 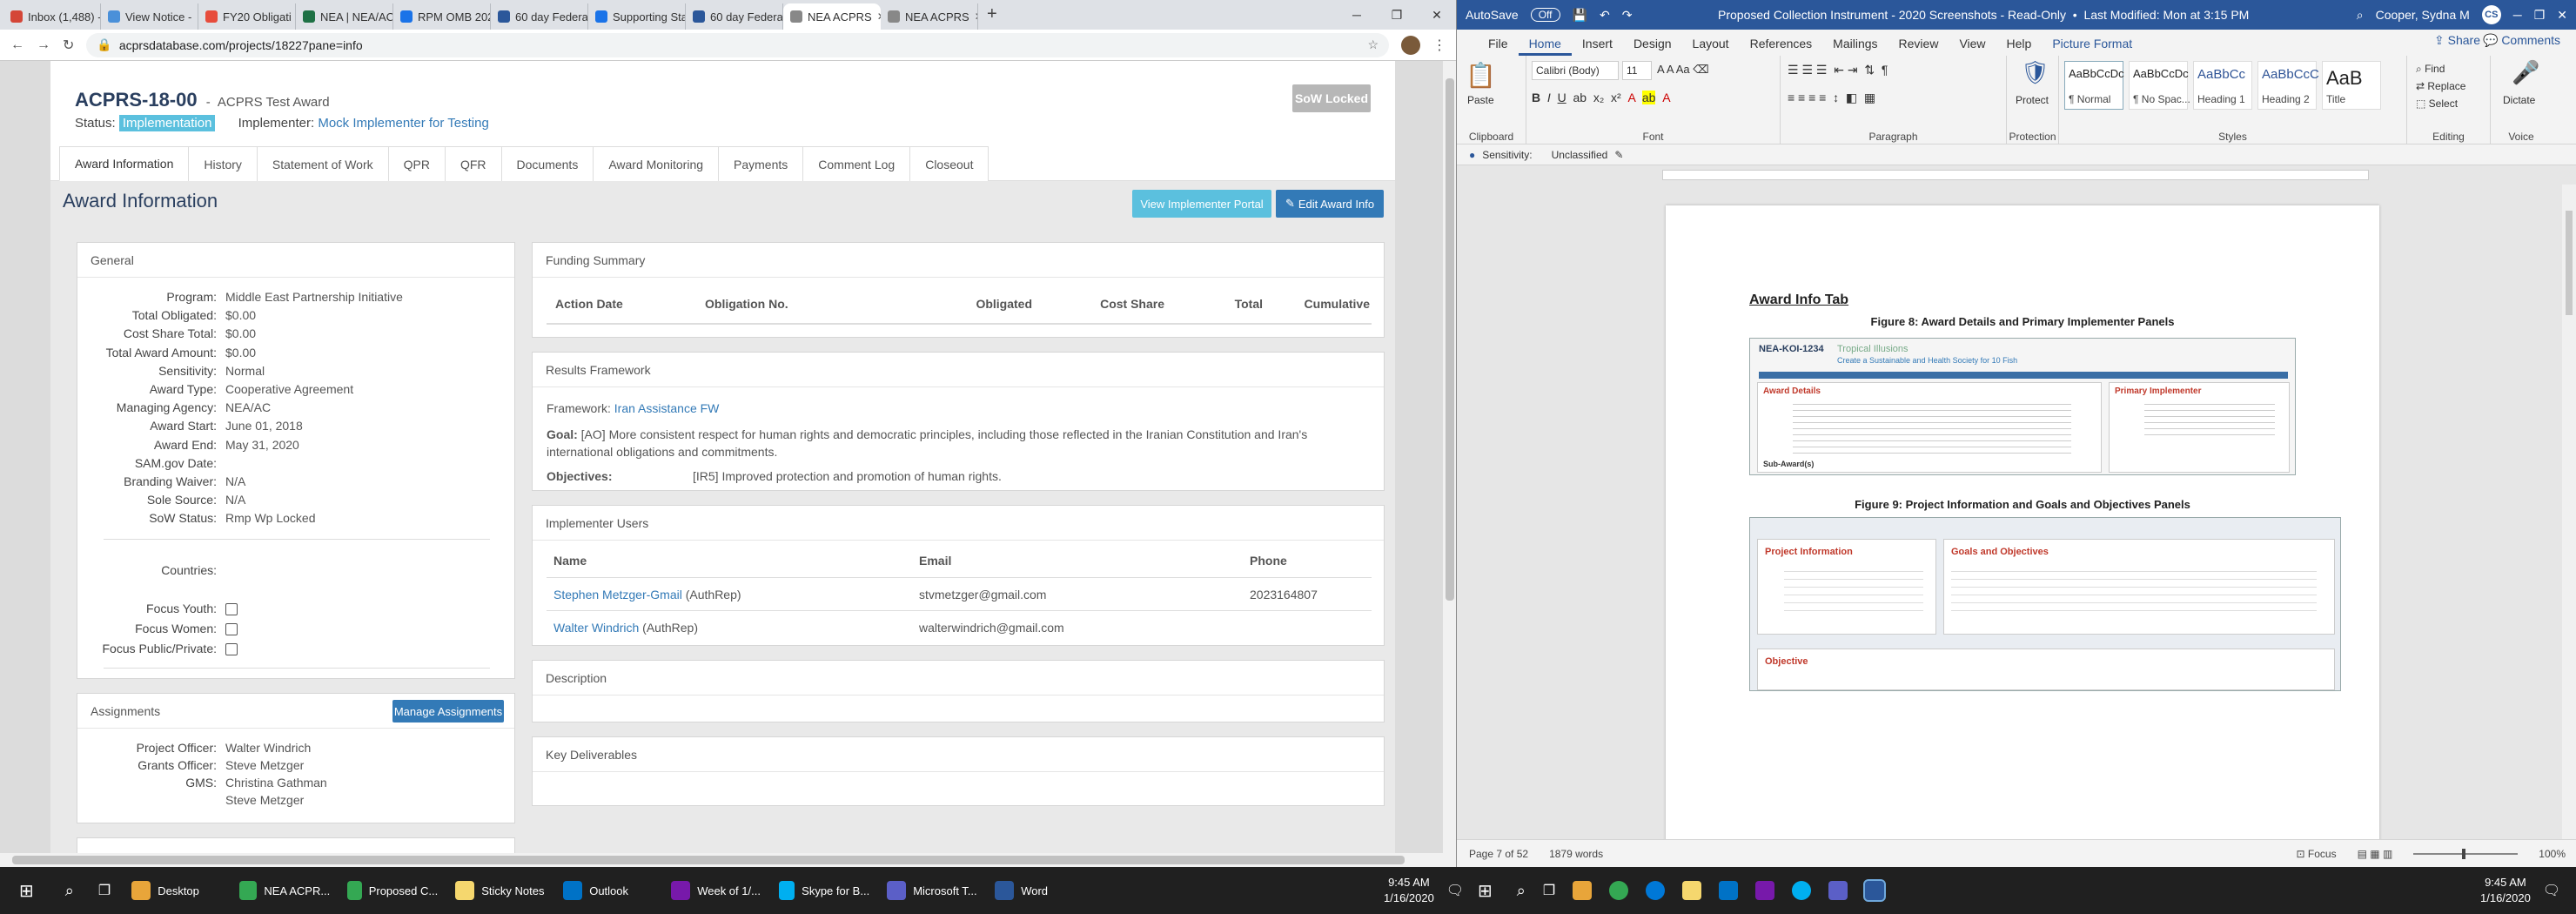 What do you see at coordinates (1575, 70) in the screenshot?
I see `font-name-select: Calibri (Body)` at bounding box center [1575, 70].